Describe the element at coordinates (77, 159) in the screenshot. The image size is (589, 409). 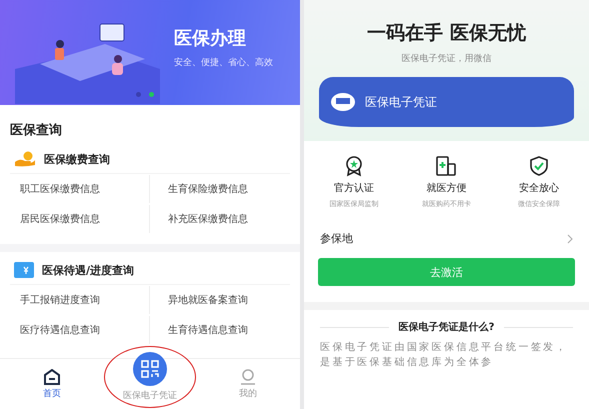
I see `group-title: 医保缴费查询` at that location.